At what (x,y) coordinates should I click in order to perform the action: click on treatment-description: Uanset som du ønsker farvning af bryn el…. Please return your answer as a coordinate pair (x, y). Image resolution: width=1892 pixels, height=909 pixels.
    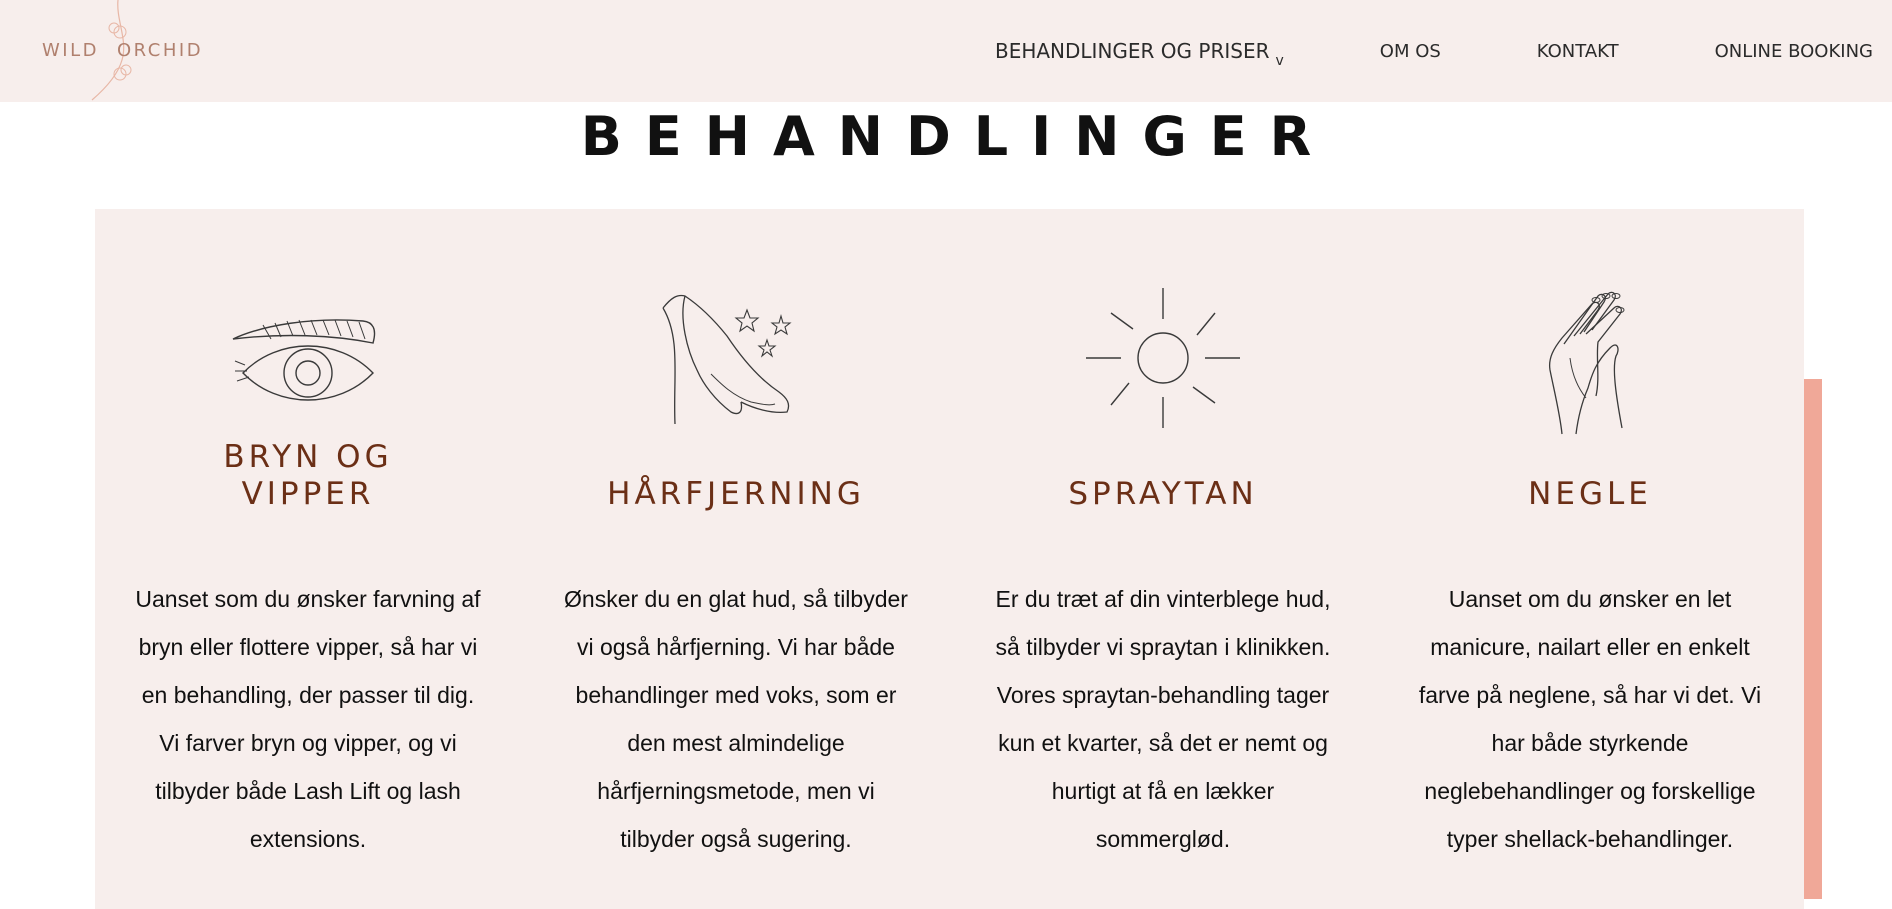
    Looking at the image, I should click on (308, 719).